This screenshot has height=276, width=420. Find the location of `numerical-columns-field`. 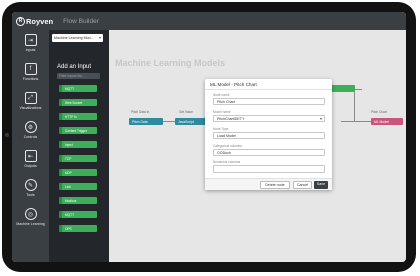

numerical-columns-field is located at coordinates (269, 169).